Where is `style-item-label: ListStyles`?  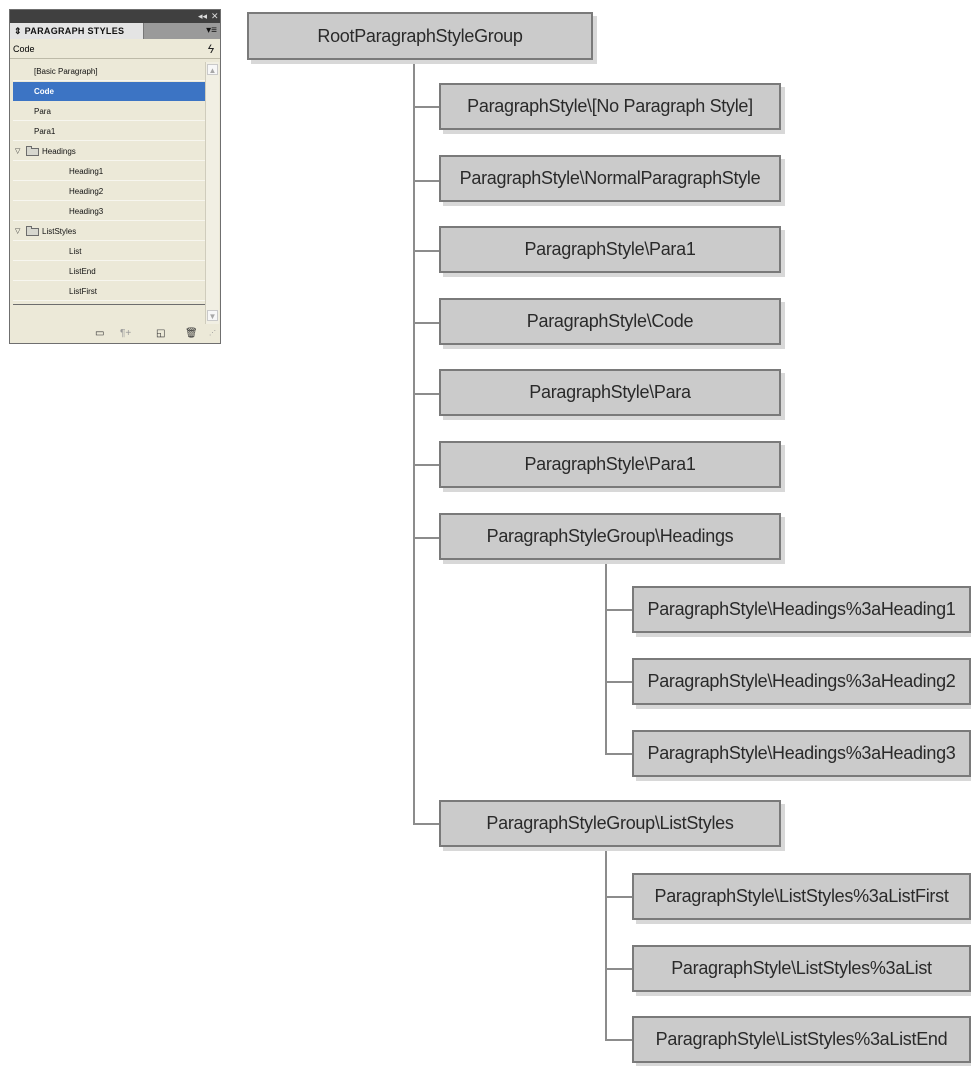 style-item-label: ListStyles is located at coordinates (59, 231).